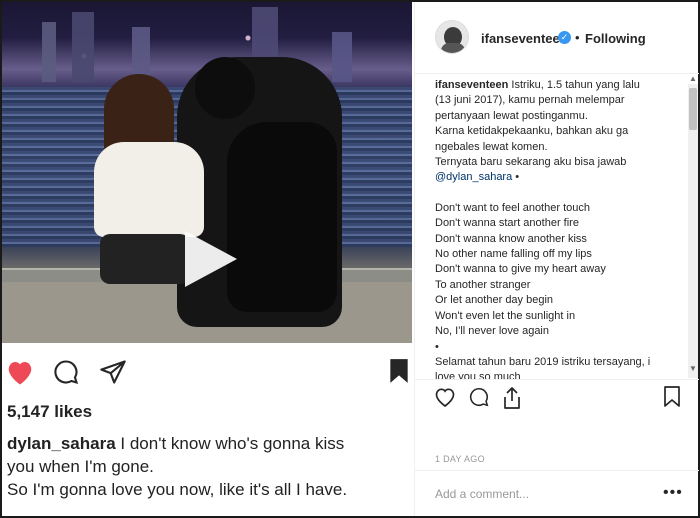  Describe the element at coordinates (673, 493) in the screenshot. I see `more-options-icon: •••` at that location.